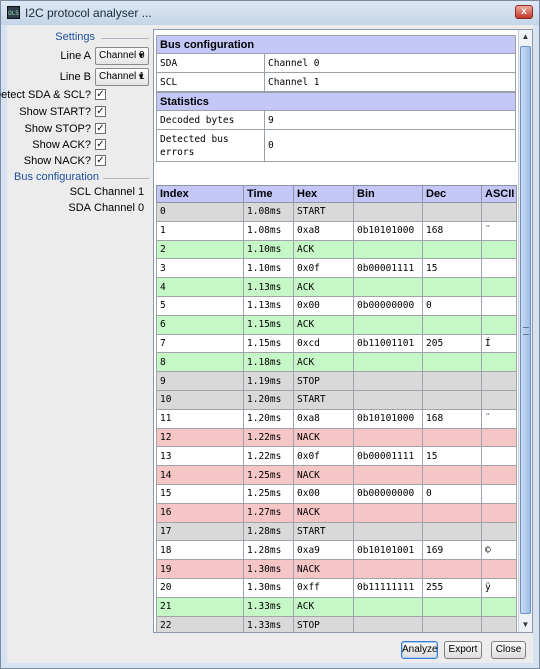  Describe the element at coordinates (336, 324) in the screenshot. I see `table-row: 6 1.15ms ACK` at that location.